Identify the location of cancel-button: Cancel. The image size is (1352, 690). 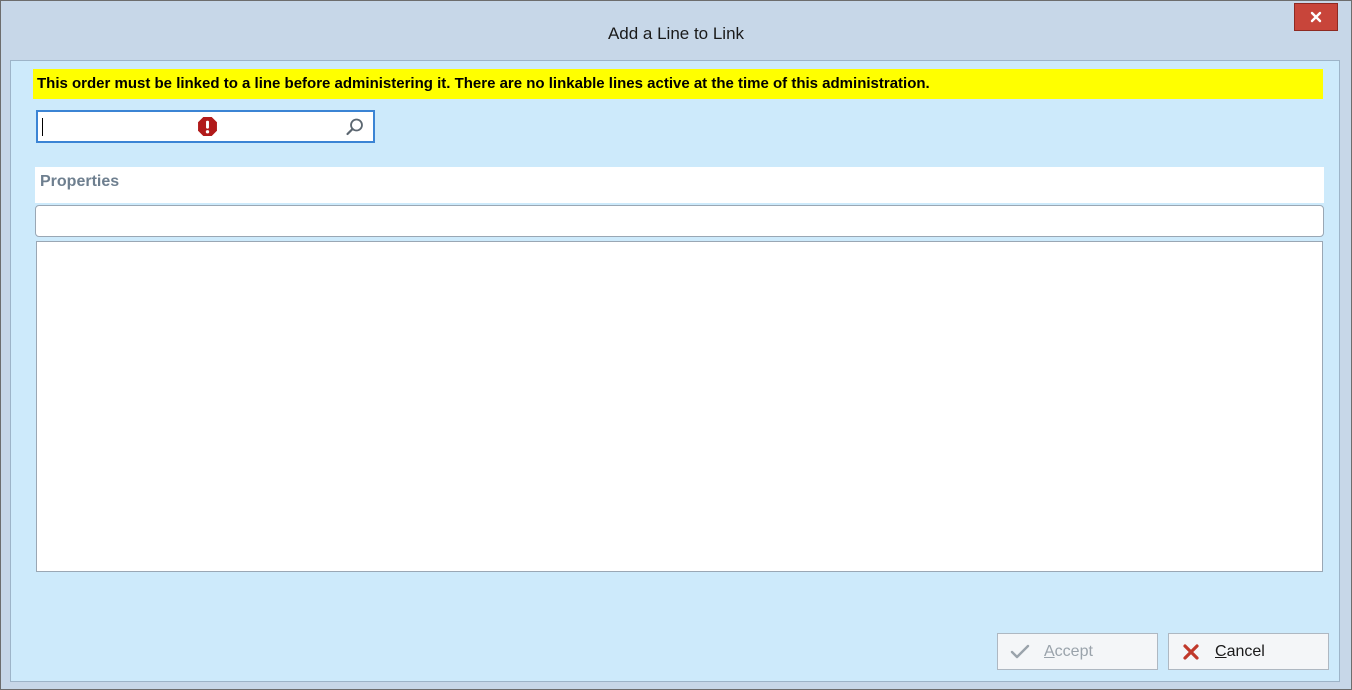
(1248, 651).